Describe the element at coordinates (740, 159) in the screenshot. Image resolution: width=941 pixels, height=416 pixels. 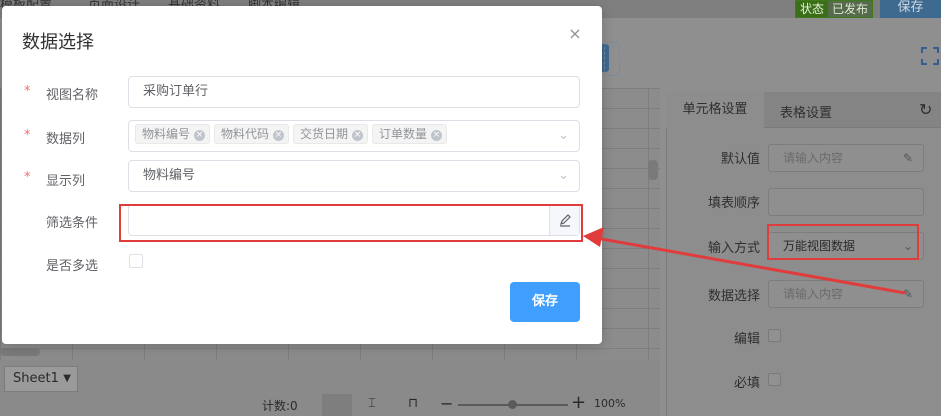
I see `default-value-label: 默认值` at that location.